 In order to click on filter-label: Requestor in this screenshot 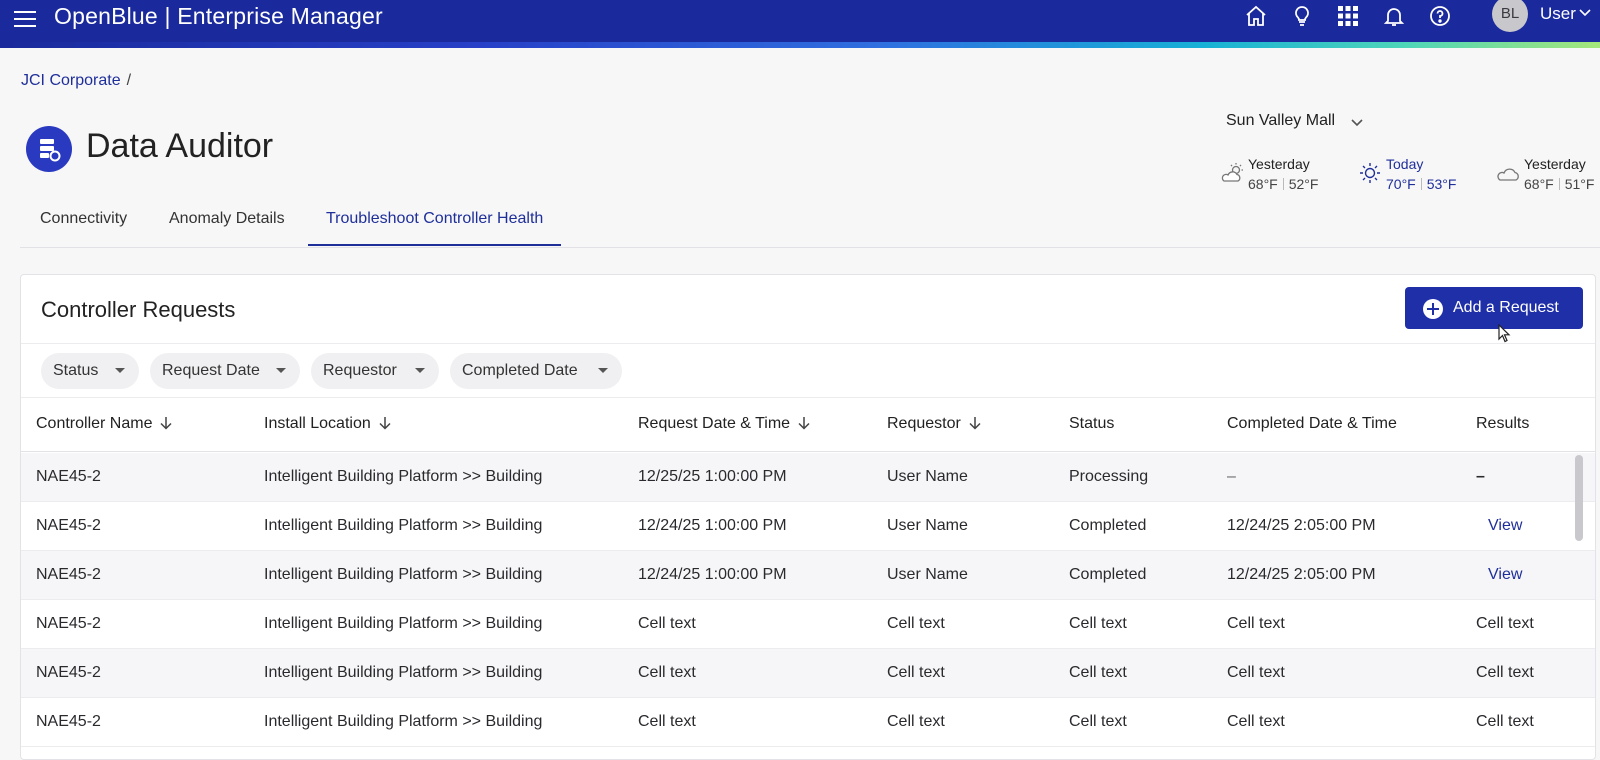, I will do `click(360, 370)`.